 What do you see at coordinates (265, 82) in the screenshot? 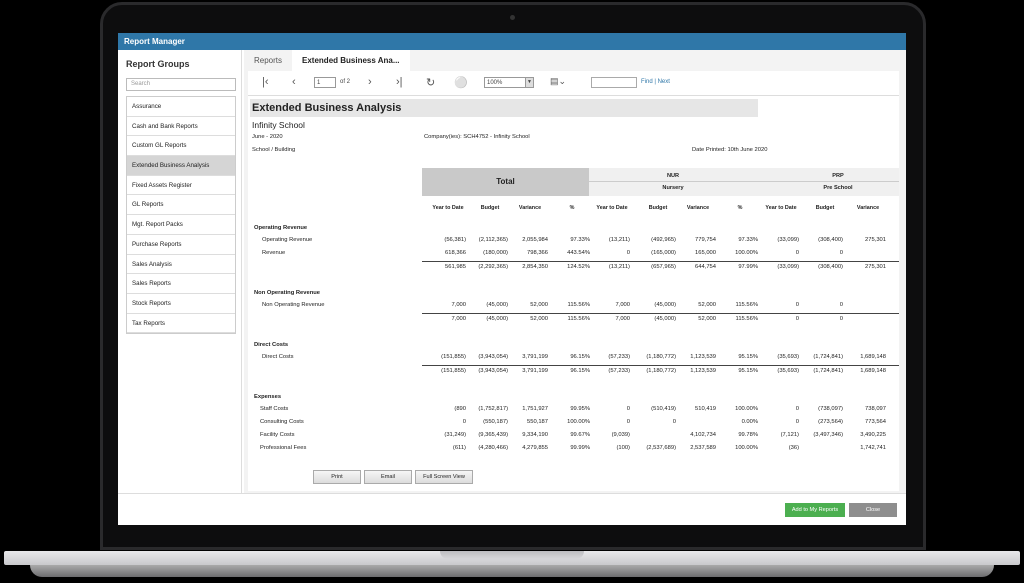
I see `first-page-icon: |‹` at bounding box center [265, 82].